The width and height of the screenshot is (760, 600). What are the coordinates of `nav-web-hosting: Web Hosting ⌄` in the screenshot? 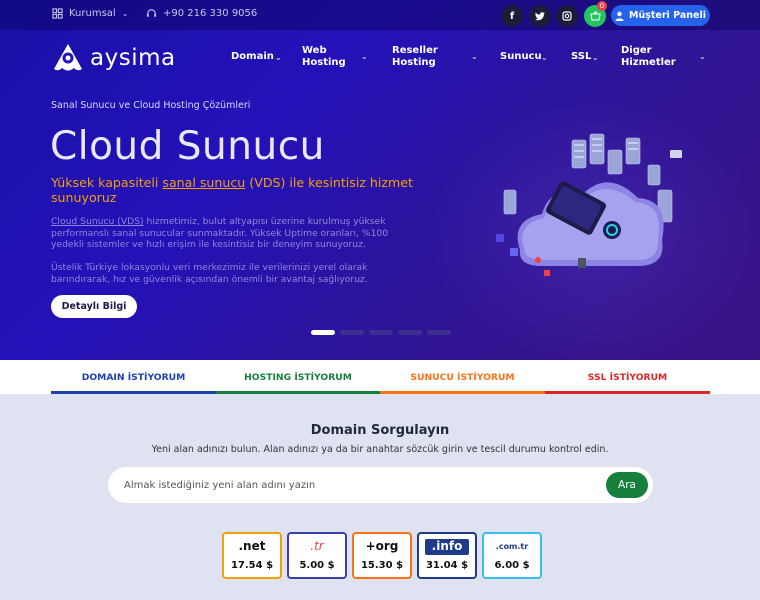 It's located at (335, 57).